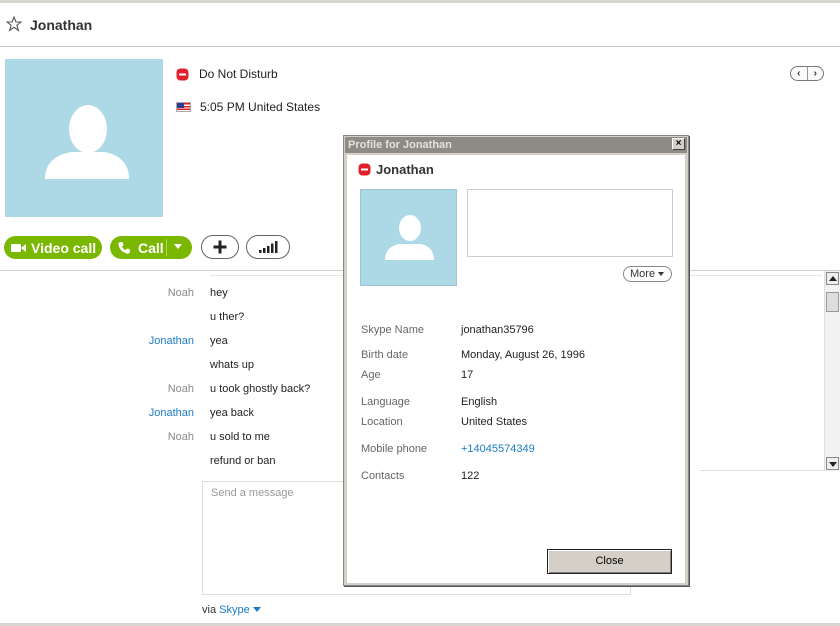  Describe the element at coordinates (420, 46) in the screenshot. I see `header-divider` at that location.